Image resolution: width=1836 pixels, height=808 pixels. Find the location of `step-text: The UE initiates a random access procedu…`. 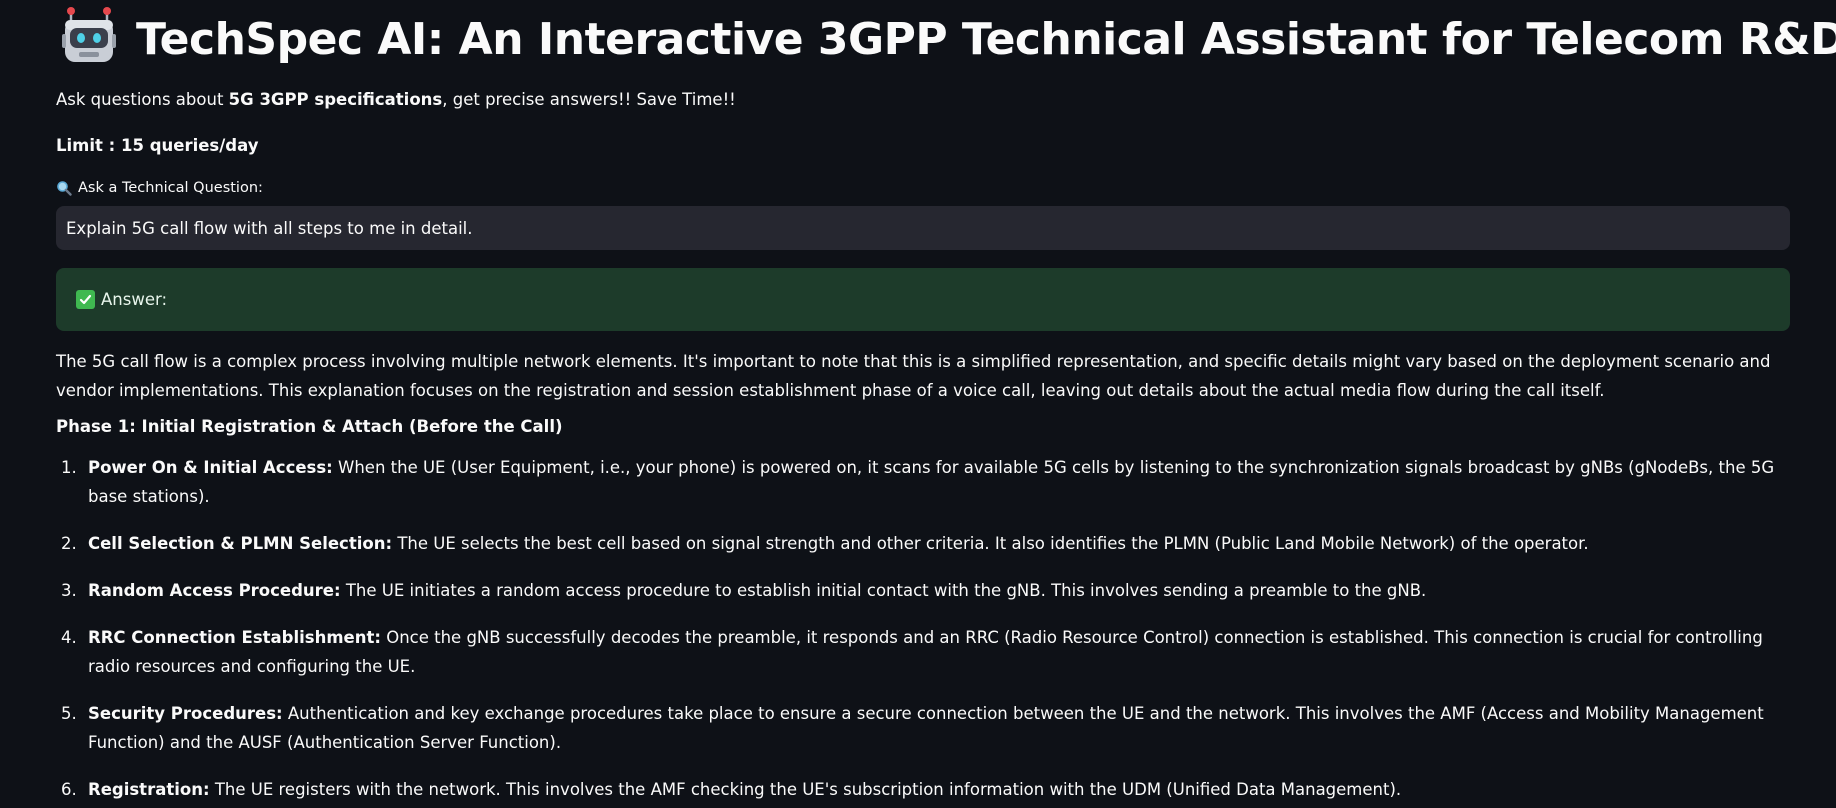

step-text: The UE initiates a random access procedu… is located at coordinates (883, 590).